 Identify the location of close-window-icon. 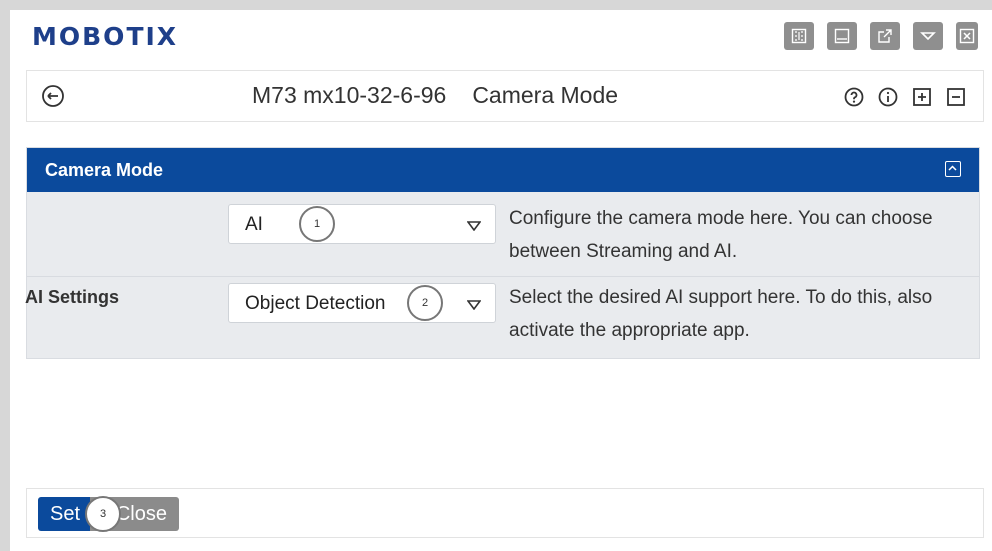
(967, 36).